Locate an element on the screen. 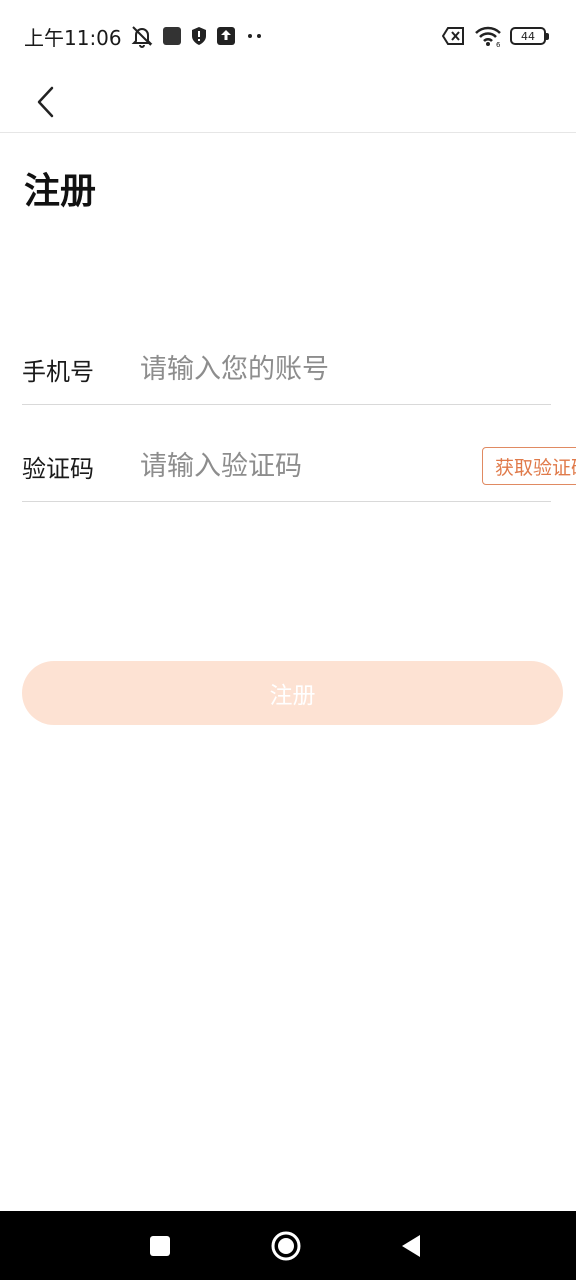 The width and height of the screenshot is (576, 1280). status-left: 上午11:06 is located at coordinates (145, 36).